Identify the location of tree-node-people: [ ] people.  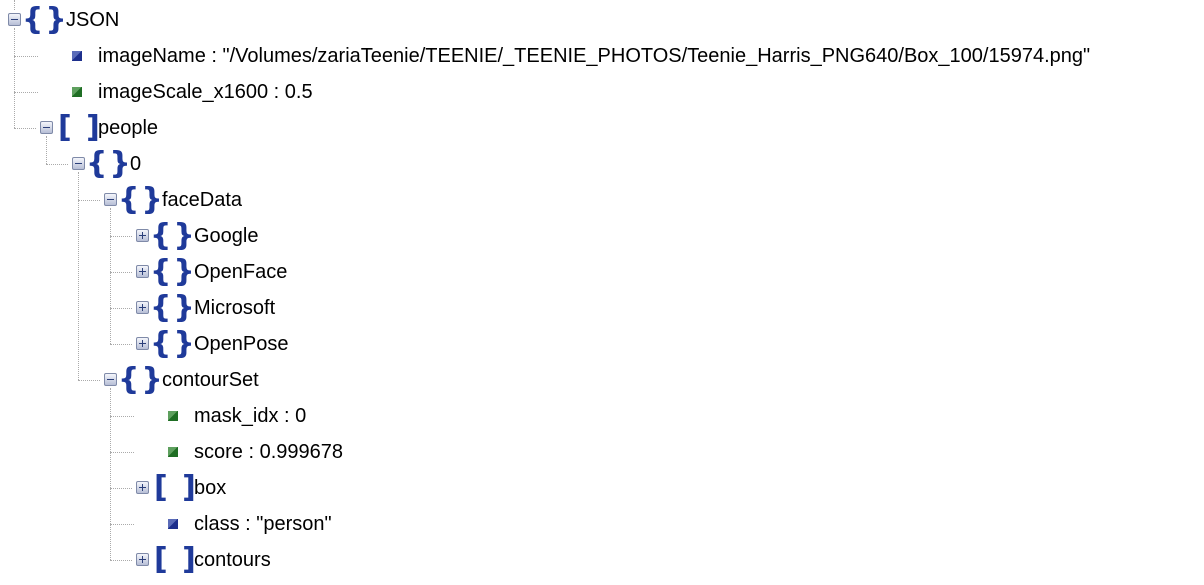
(602, 128).